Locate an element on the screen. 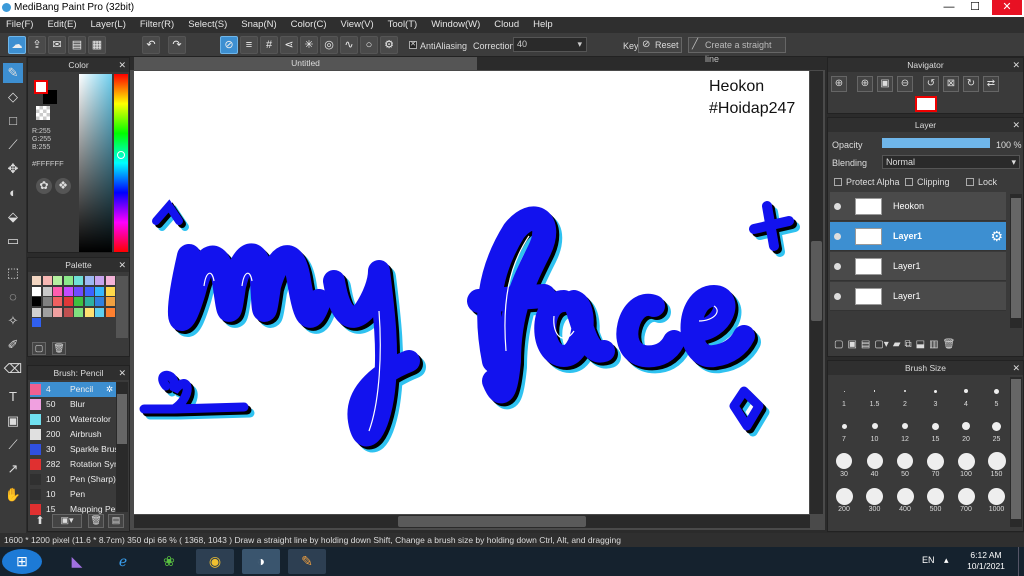  brush-size-option: 20 is located at coordinates (966, 429).